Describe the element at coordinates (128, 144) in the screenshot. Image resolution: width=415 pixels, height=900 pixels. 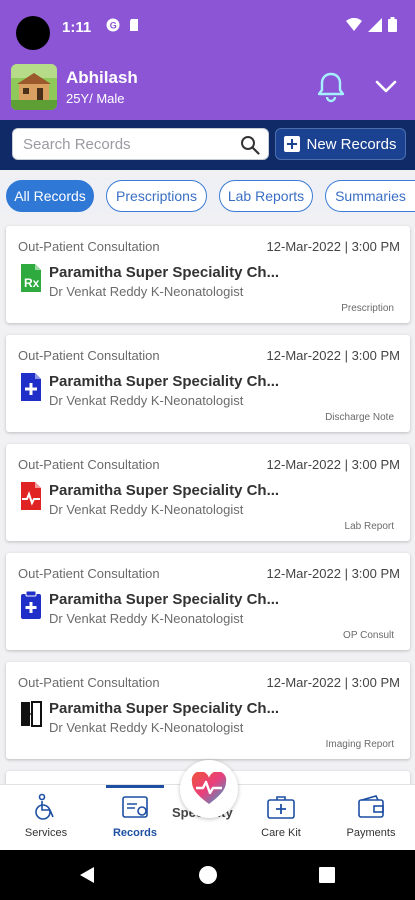
I see `search-input` at that location.